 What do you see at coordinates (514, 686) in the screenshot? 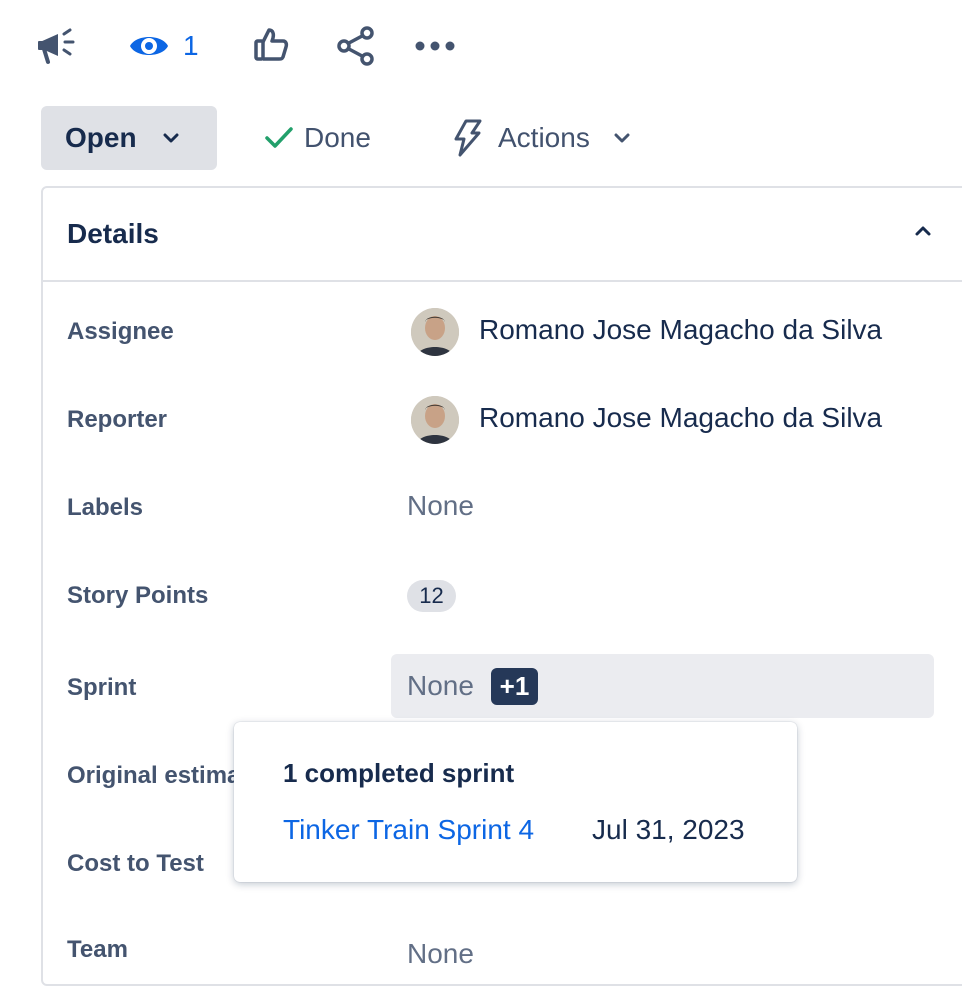
I see `sprint-more-badge: +1` at bounding box center [514, 686].